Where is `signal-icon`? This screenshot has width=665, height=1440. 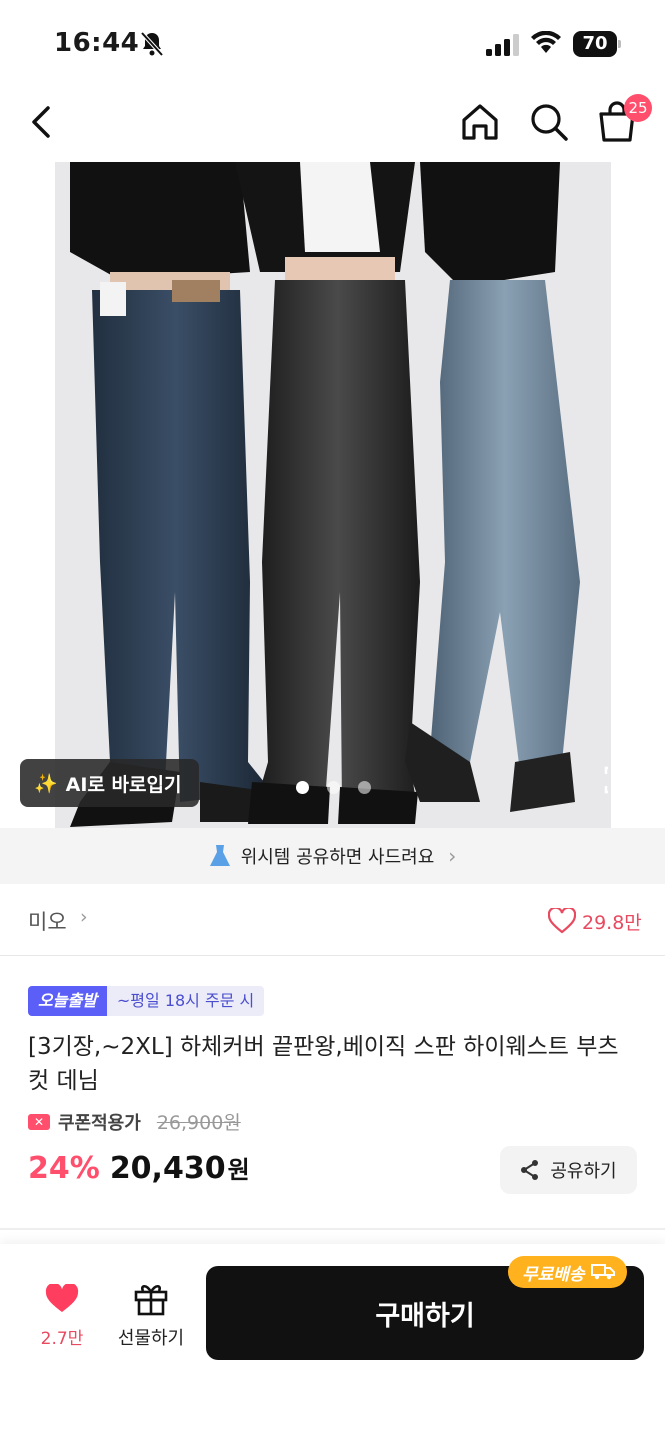
signal-icon is located at coordinates (502, 45).